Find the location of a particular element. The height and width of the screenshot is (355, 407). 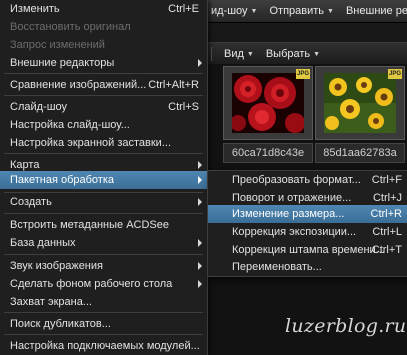

toolbar-send-button: Отправить ▼ is located at coordinates (301, 11).